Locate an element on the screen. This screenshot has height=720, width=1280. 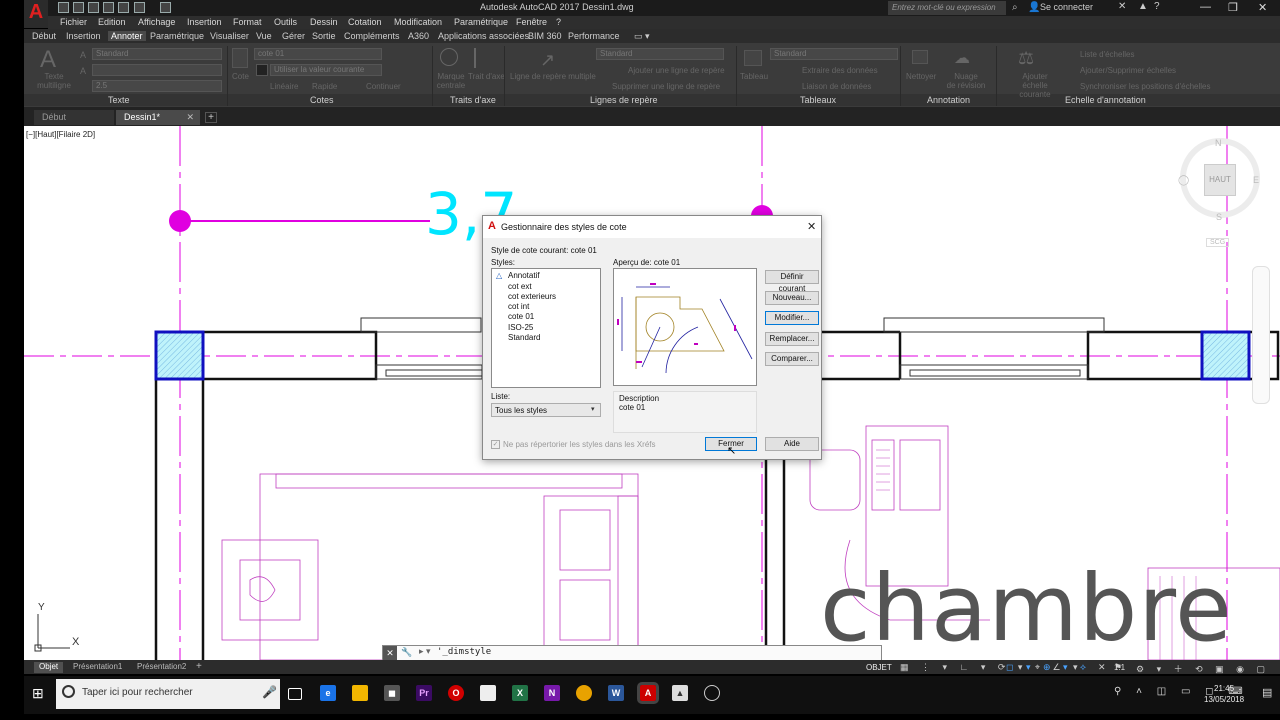
doc-tab-start: Début is located at coordinates (74, 117).